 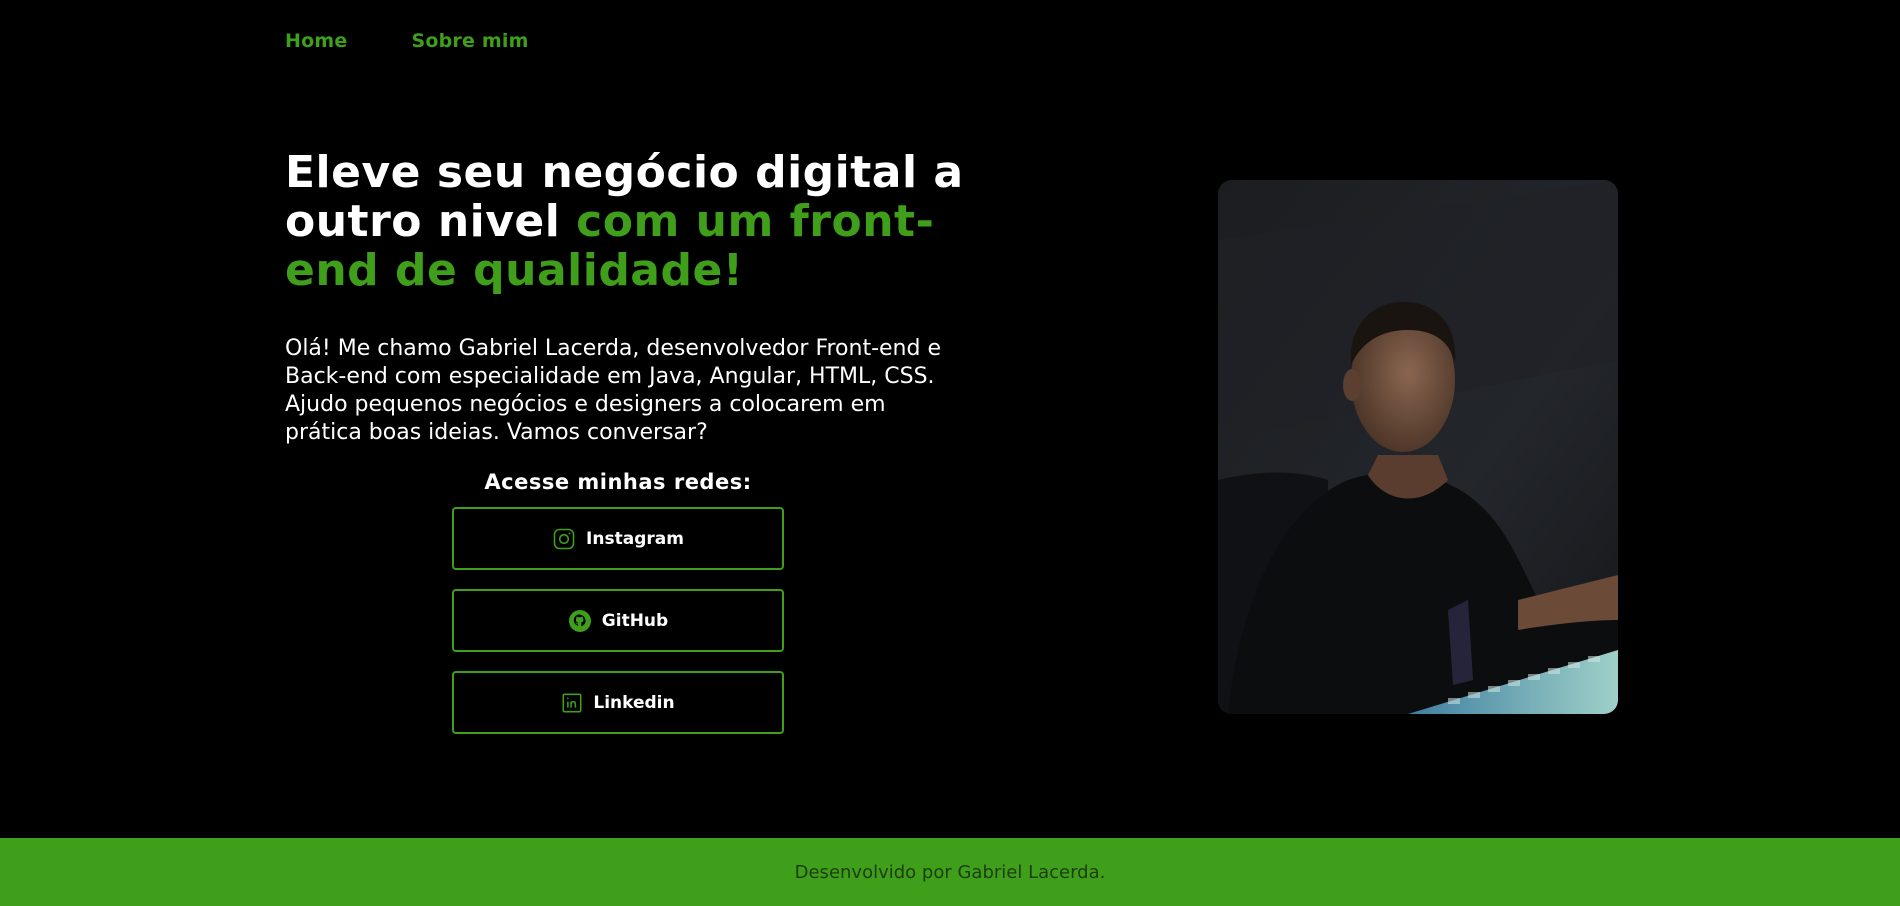 What do you see at coordinates (564, 539) in the screenshot?
I see `instagram-icon` at bounding box center [564, 539].